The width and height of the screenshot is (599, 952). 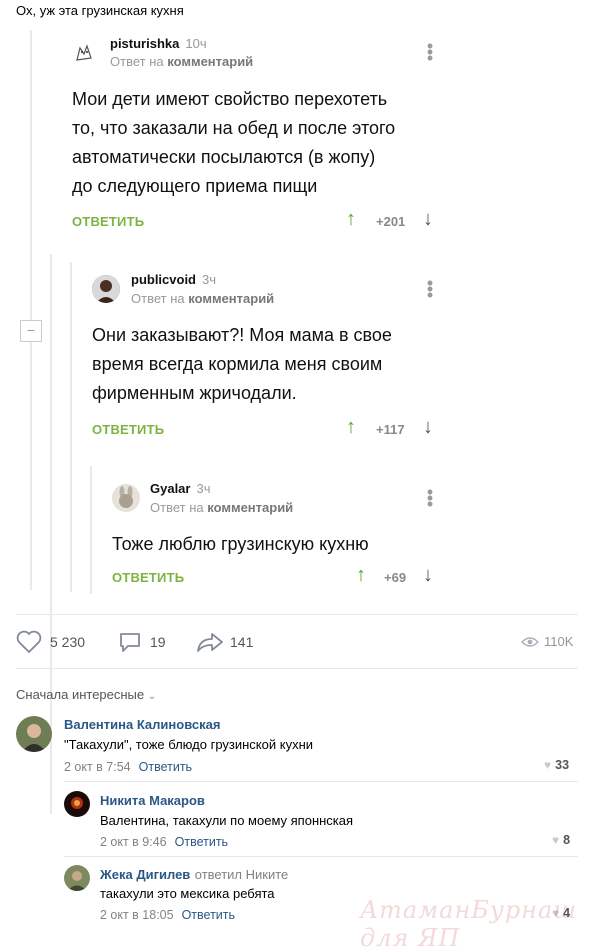 I want to click on share-count: 141, so click(x=242, y=642).